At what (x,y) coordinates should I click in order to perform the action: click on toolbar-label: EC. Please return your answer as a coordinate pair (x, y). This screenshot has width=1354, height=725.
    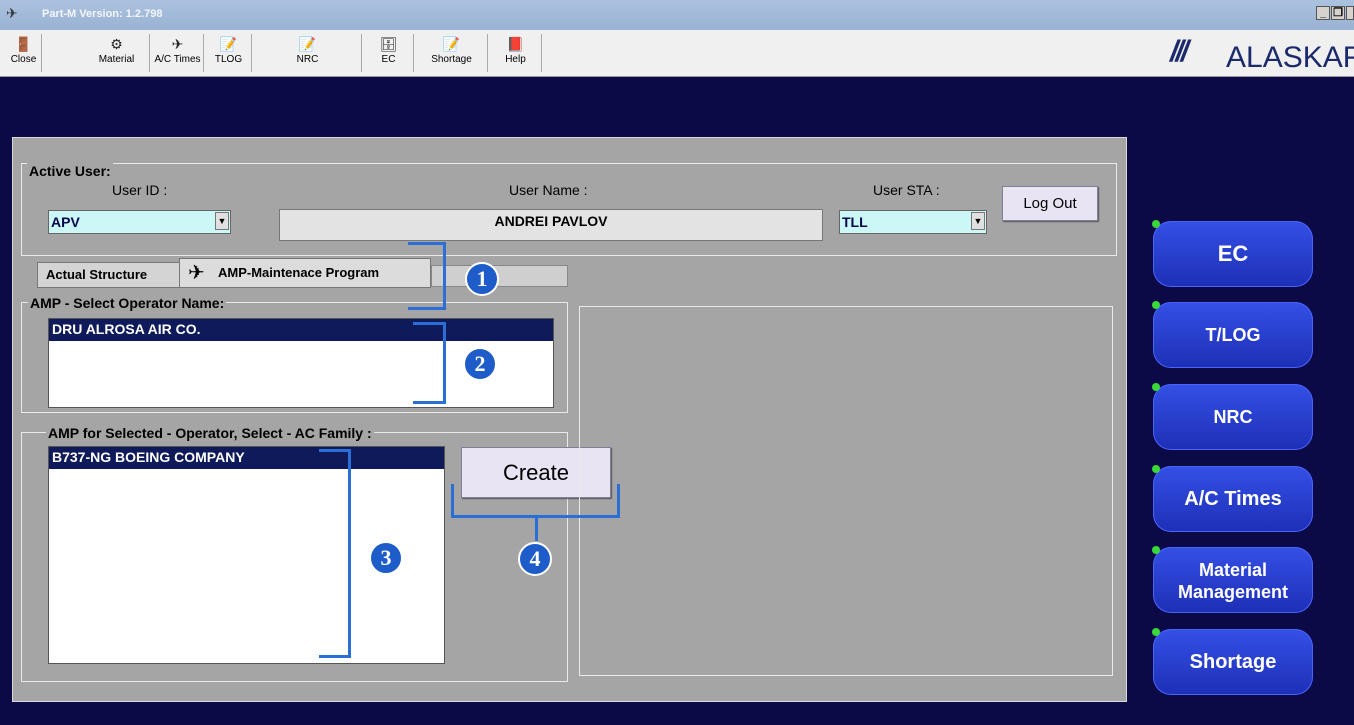
    Looking at the image, I should click on (388, 59).